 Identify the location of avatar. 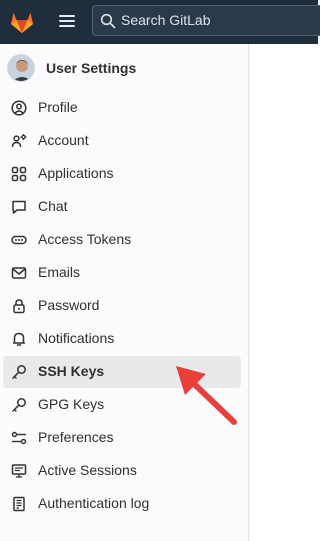
(21, 68).